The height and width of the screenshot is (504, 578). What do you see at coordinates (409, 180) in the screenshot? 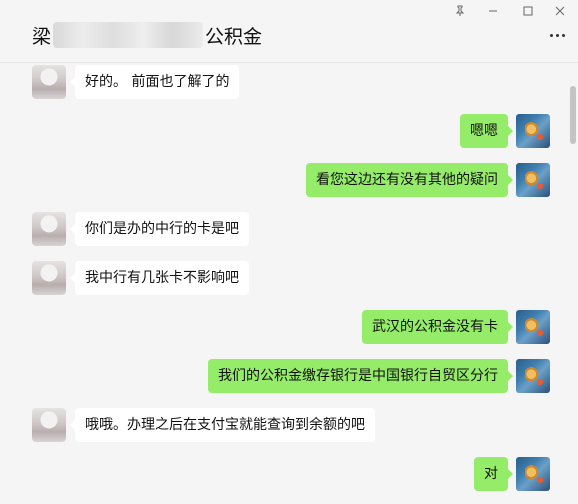
I see `message-bubble-outgoing: 看您这边还有没有其他的疑问` at bounding box center [409, 180].